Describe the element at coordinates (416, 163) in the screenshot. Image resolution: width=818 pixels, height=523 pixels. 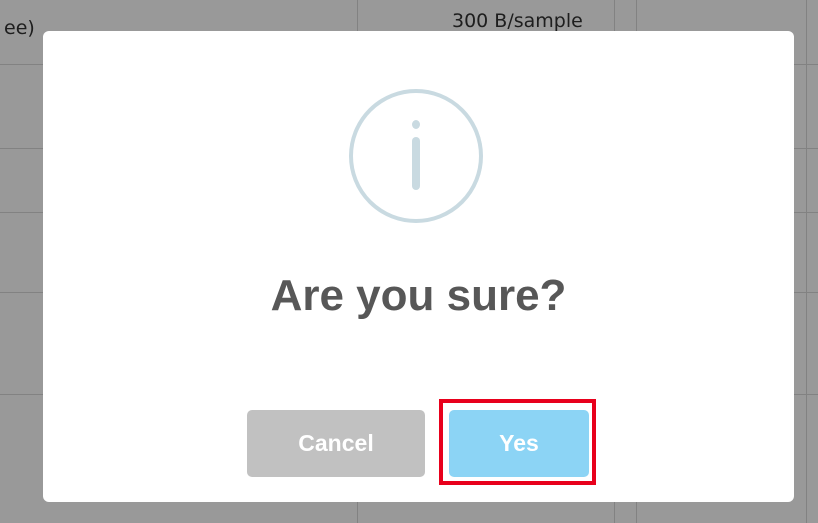
I see `info-icon-bar` at that location.